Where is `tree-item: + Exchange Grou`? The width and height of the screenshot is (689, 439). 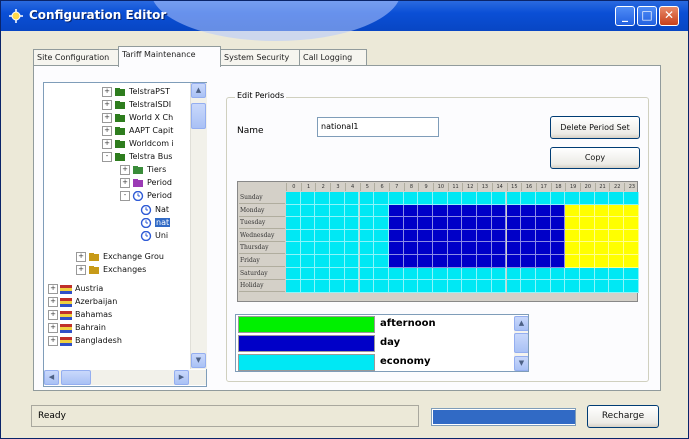 tree-item: + Exchange Grou is located at coordinates (120, 256).